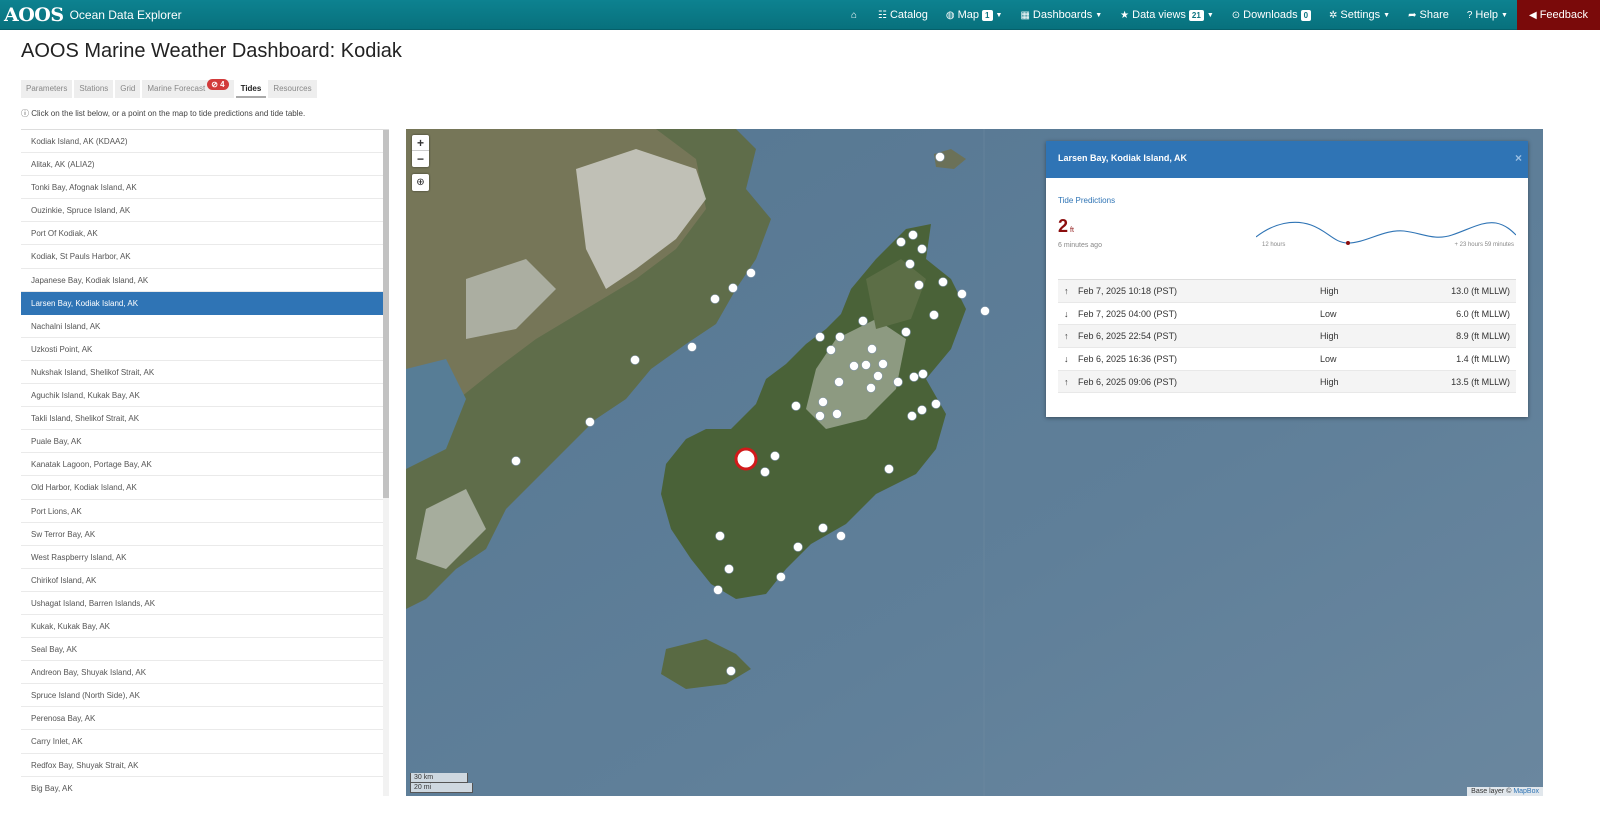 The image size is (1600, 816). What do you see at coordinates (188, 88) in the screenshot?
I see `tab-marine-forecast: Marine Forecast ⊘ 4` at bounding box center [188, 88].